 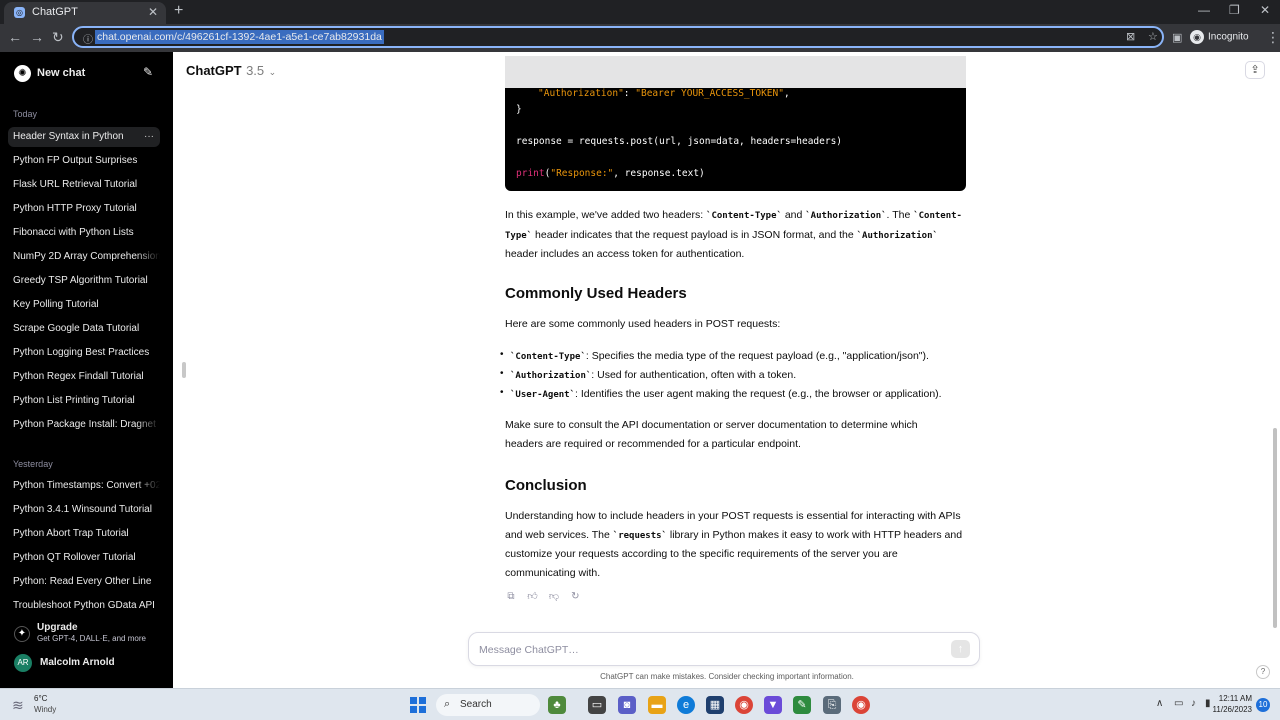 What do you see at coordinates (488, 705) in the screenshot?
I see `taskbar-search: ⌕ Search` at bounding box center [488, 705].